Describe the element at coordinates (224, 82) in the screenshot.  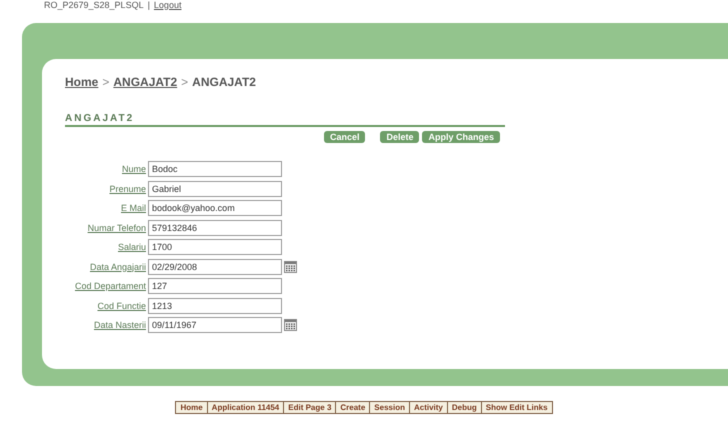
I see `breadcrumb-current: ANGAJAT2` at that location.